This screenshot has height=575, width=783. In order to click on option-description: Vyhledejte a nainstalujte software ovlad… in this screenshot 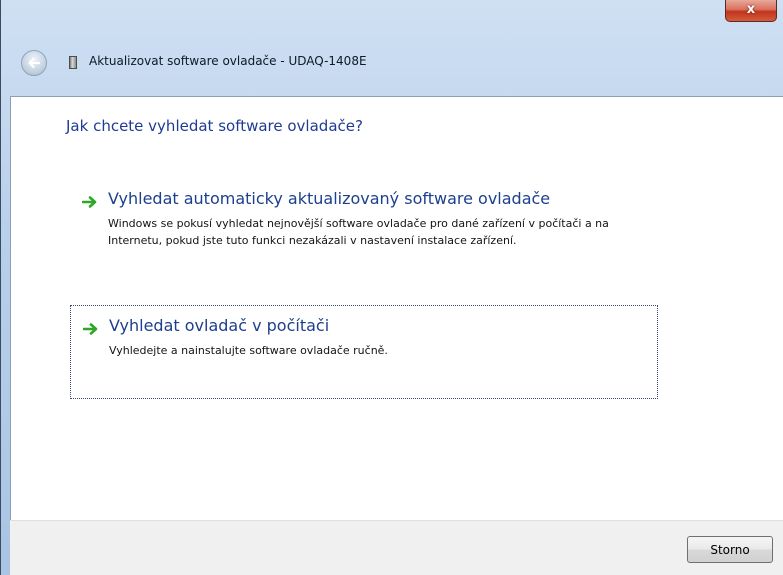, I will do `click(248, 350)`.